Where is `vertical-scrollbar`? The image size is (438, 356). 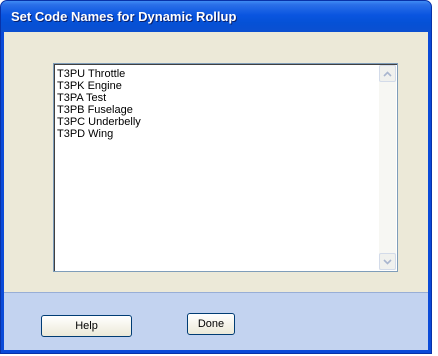
vertical-scrollbar is located at coordinates (387, 167).